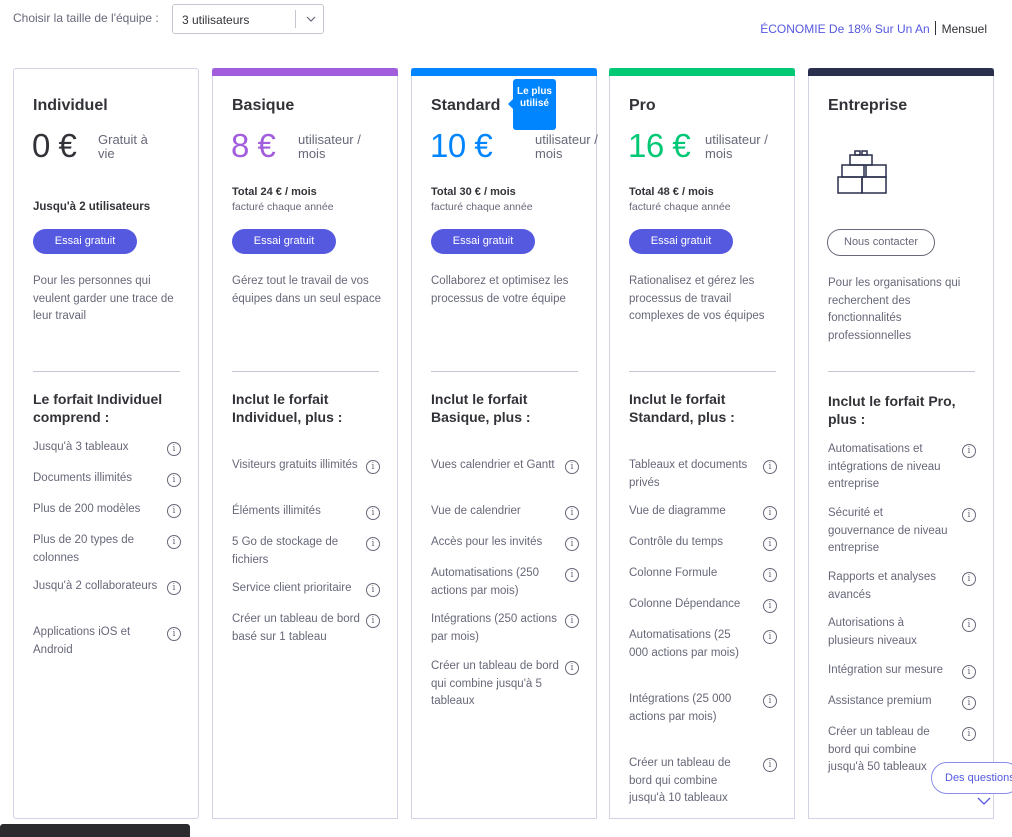 The image size is (1012, 837). What do you see at coordinates (642, 105) in the screenshot?
I see `plan-name: Pro` at bounding box center [642, 105].